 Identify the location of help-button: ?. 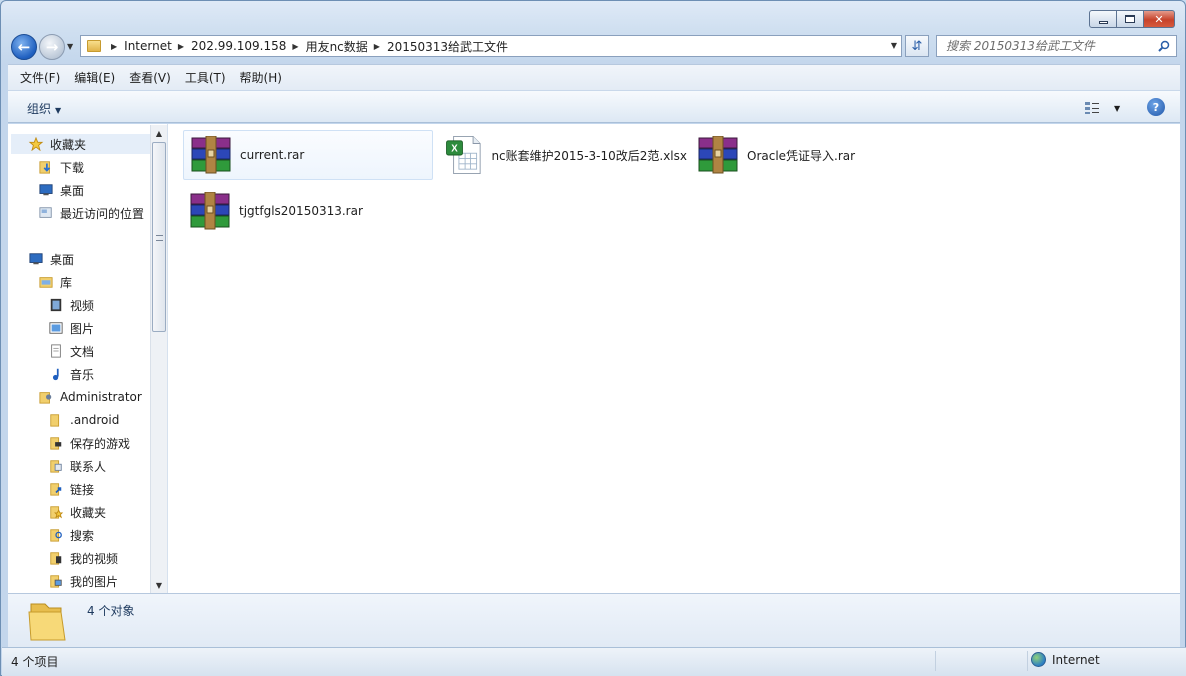
(1156, 107).